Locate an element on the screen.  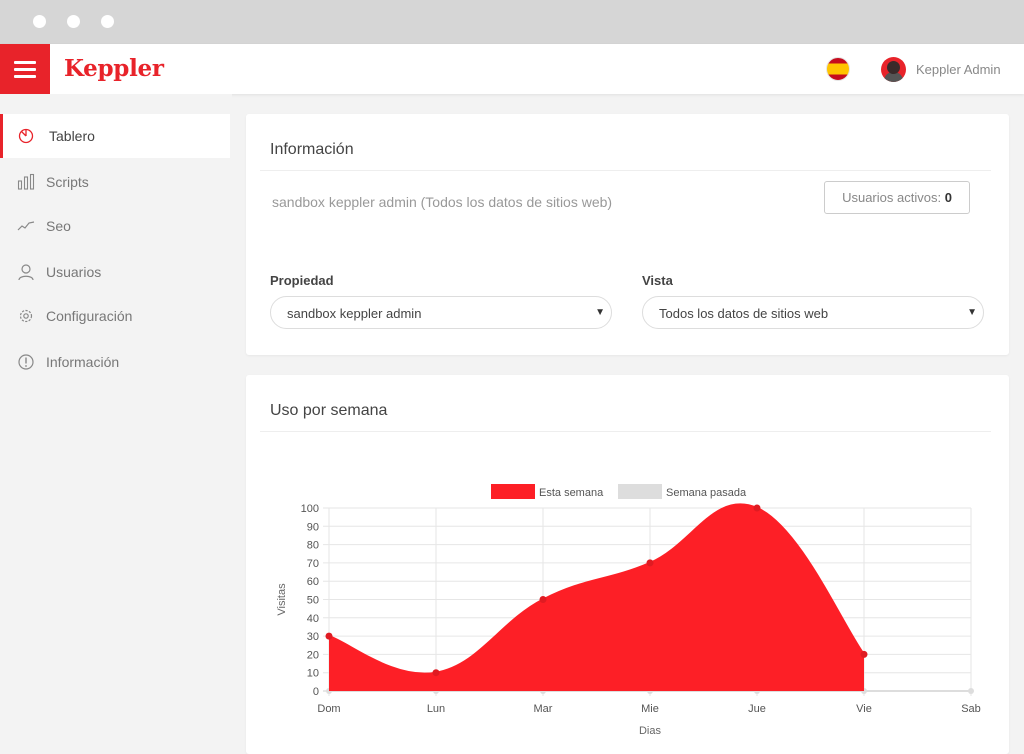
series-area-esta-semana is located at coordinates (596, 597).